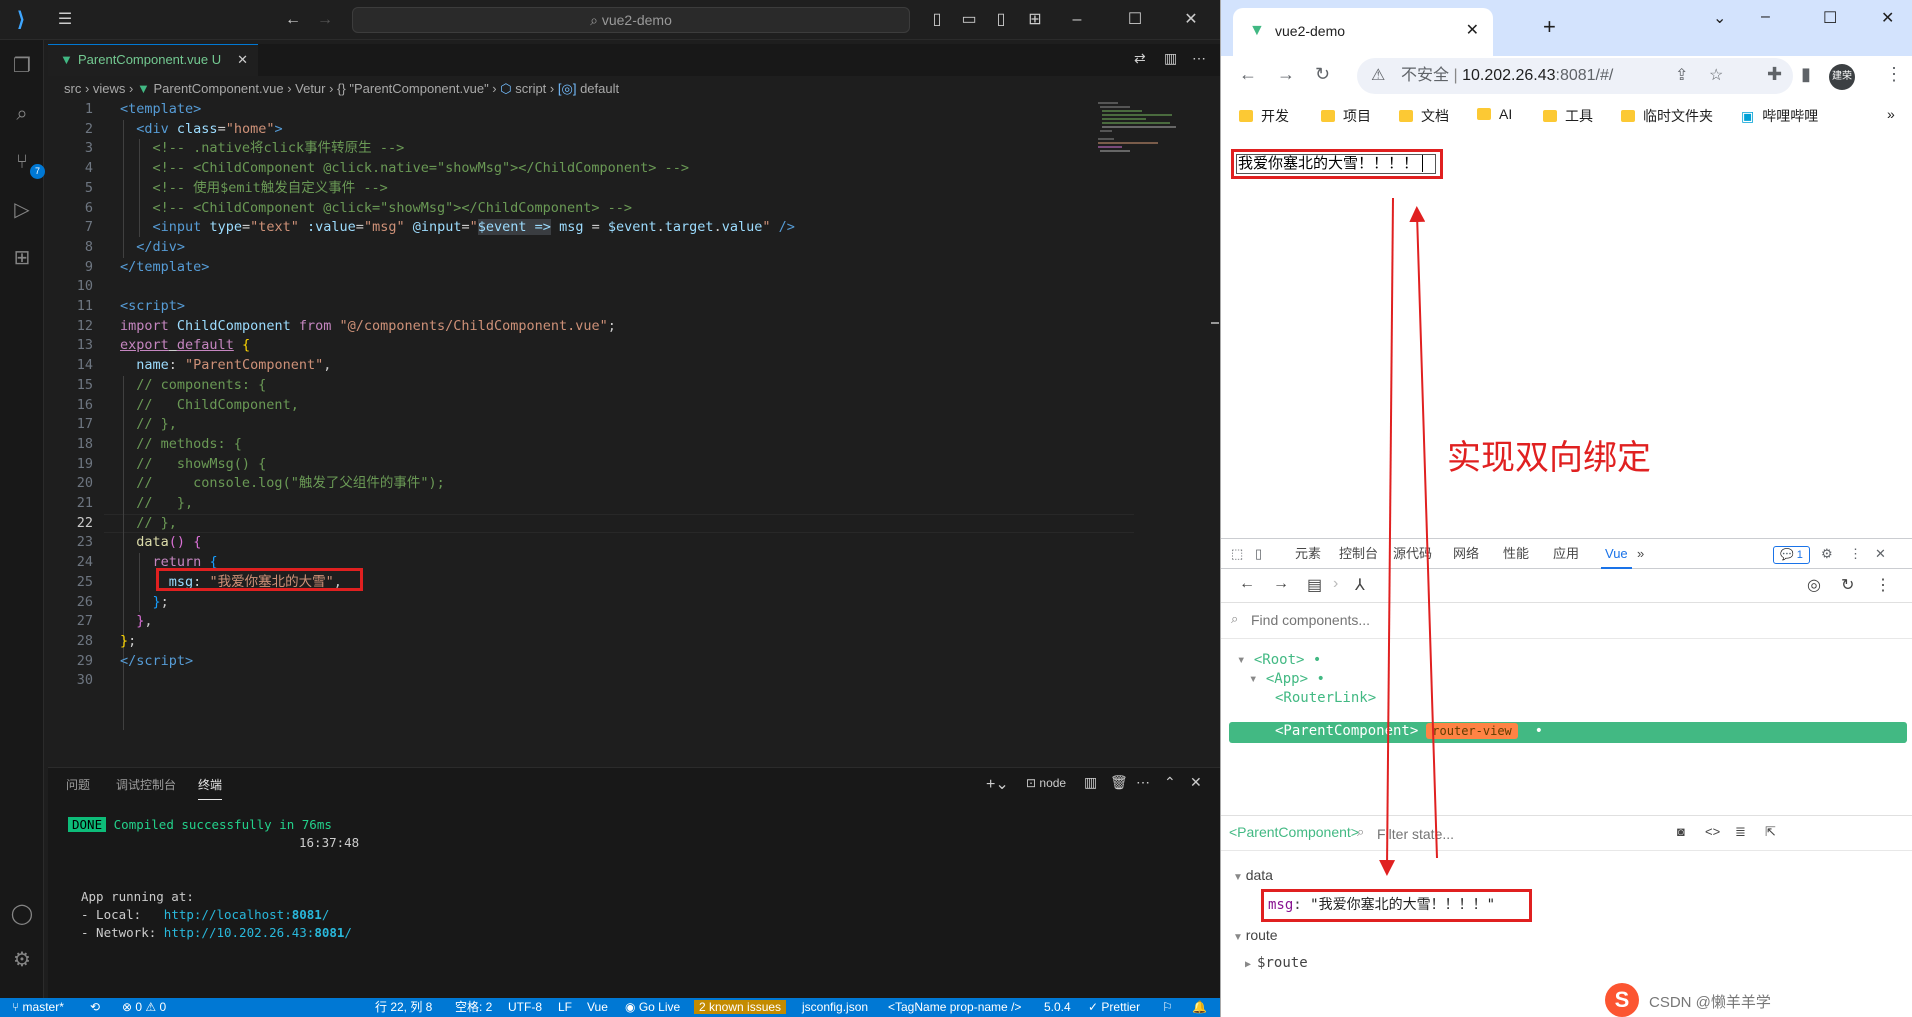  Describe the element at coordinates (22, 66) in the screenshot. I see `explorer-icon: ❐` at that location.